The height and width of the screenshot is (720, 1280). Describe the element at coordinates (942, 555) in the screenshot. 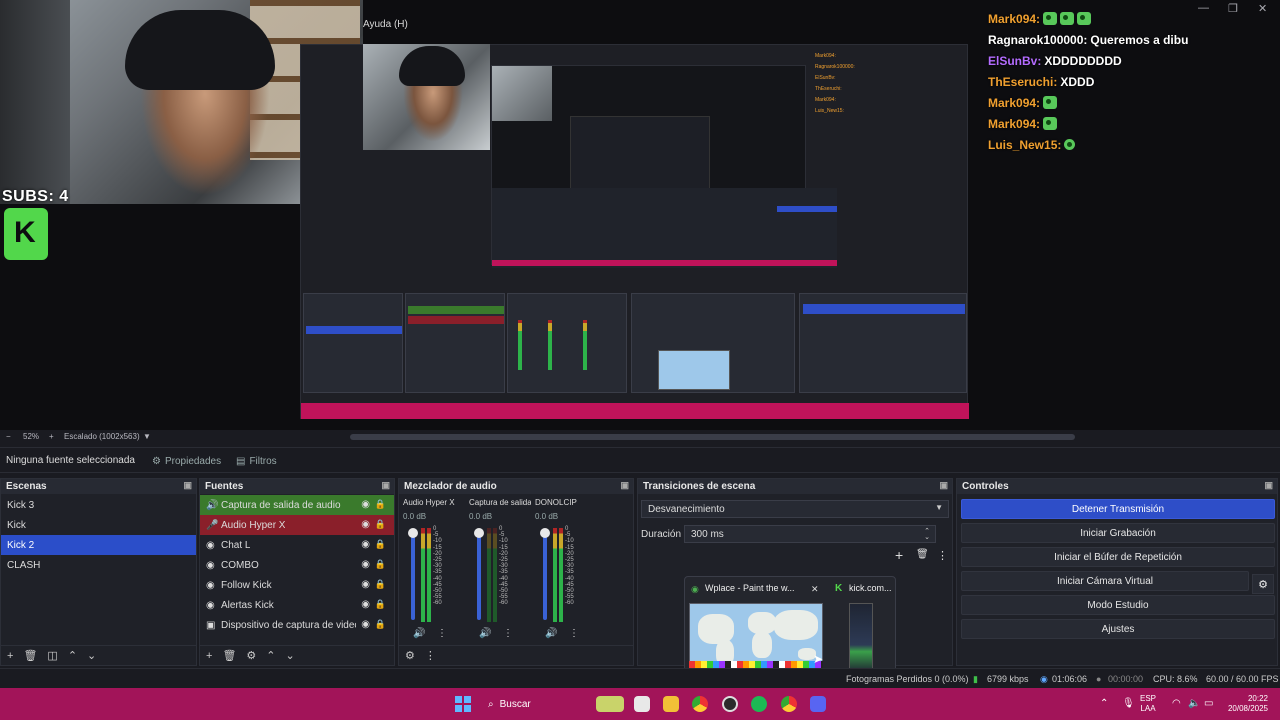

I see `transition-menu-icon: ⋮` at that location.